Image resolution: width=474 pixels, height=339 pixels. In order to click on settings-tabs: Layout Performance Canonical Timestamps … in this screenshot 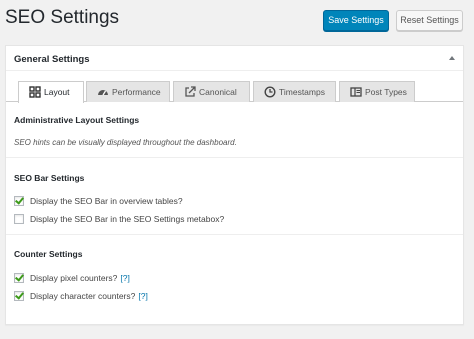, I will do `click(234, 92)`.